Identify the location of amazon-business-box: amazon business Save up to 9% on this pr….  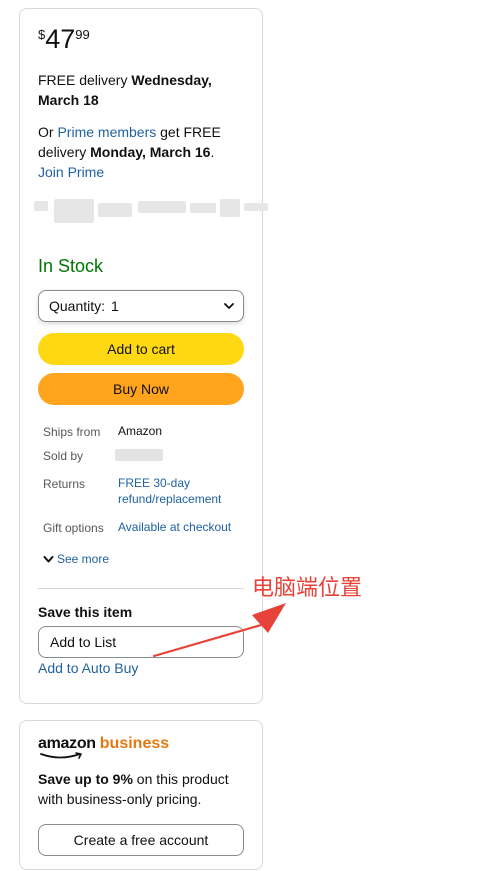
(141, 795).